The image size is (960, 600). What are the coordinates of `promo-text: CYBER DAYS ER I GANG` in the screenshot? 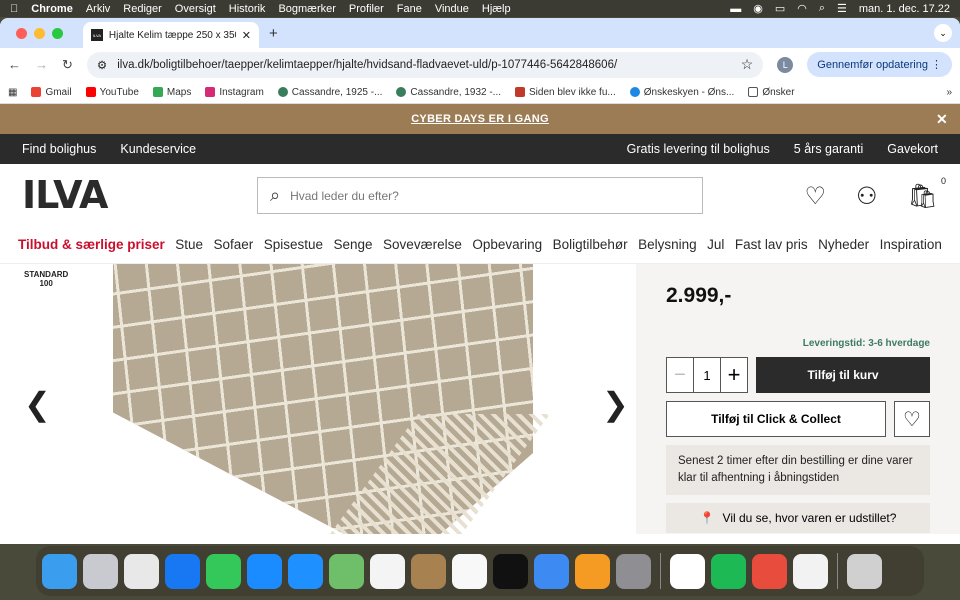 It's located at (480, 119).